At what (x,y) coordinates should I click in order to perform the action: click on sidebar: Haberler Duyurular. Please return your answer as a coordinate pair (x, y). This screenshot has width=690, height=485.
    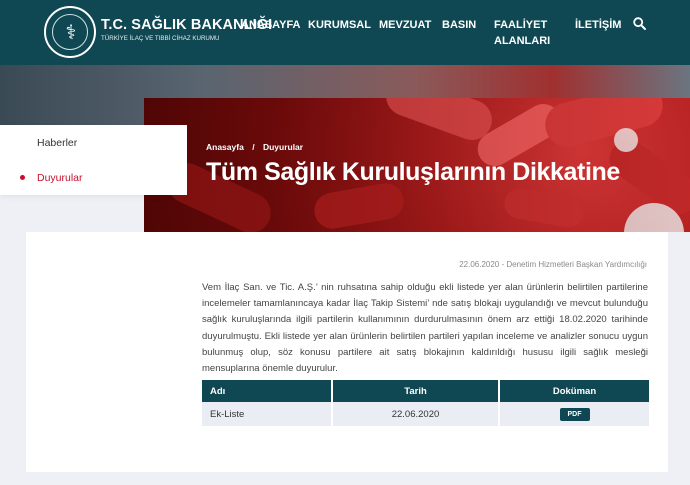
    Looking at the image, I should click on (93, 160).